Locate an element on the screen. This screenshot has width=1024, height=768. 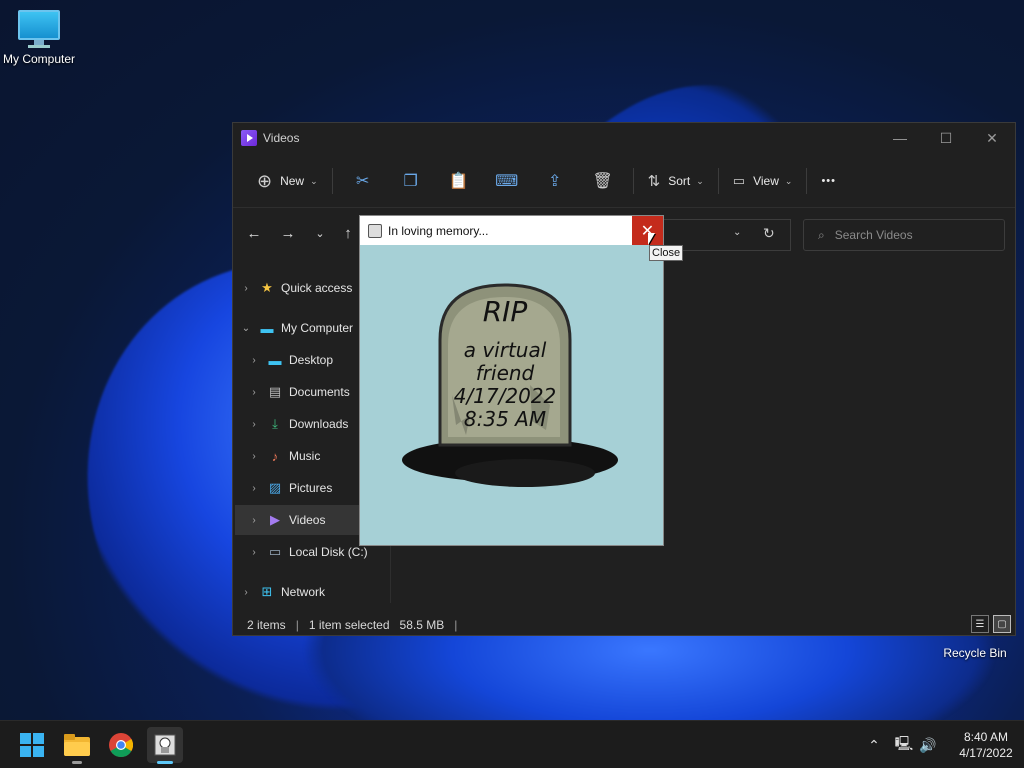
copy-icon: ❐ is located at coordinates (410, 181).